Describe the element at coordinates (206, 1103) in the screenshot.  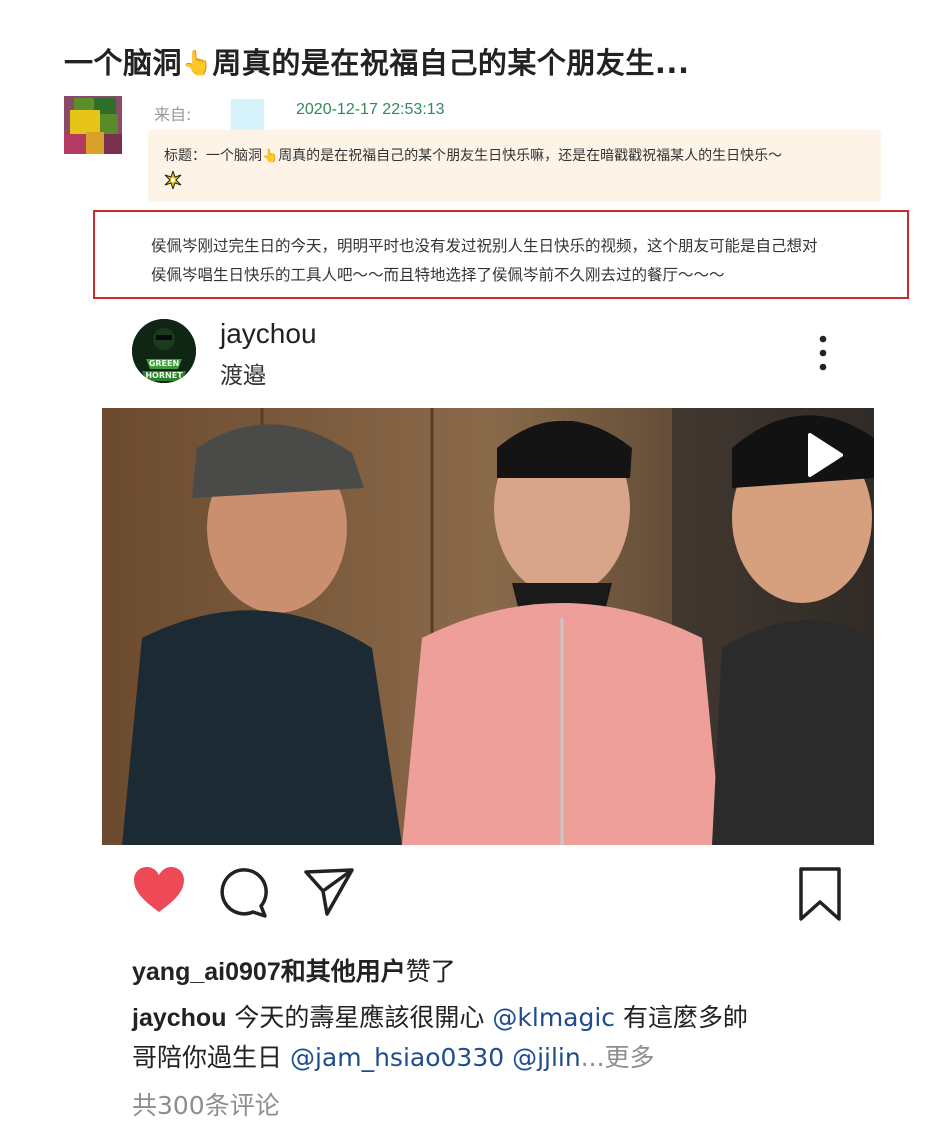
I see `comments-count-link: 共300条评论` at that location.